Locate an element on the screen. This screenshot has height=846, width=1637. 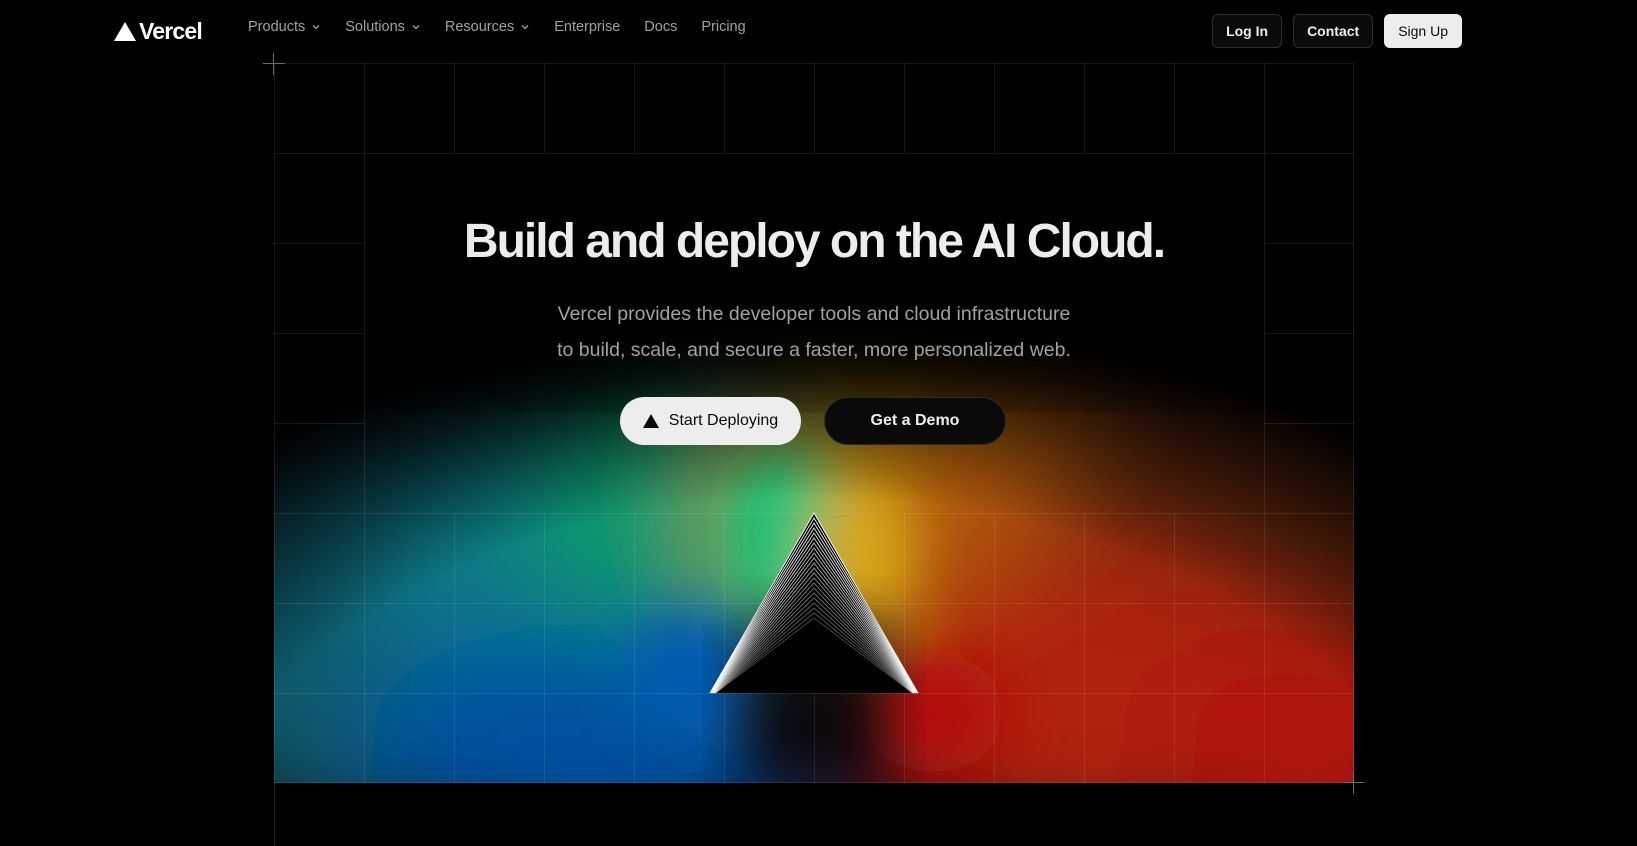
nav-item-pricing: Pricing is located at coordinates (723, 27).